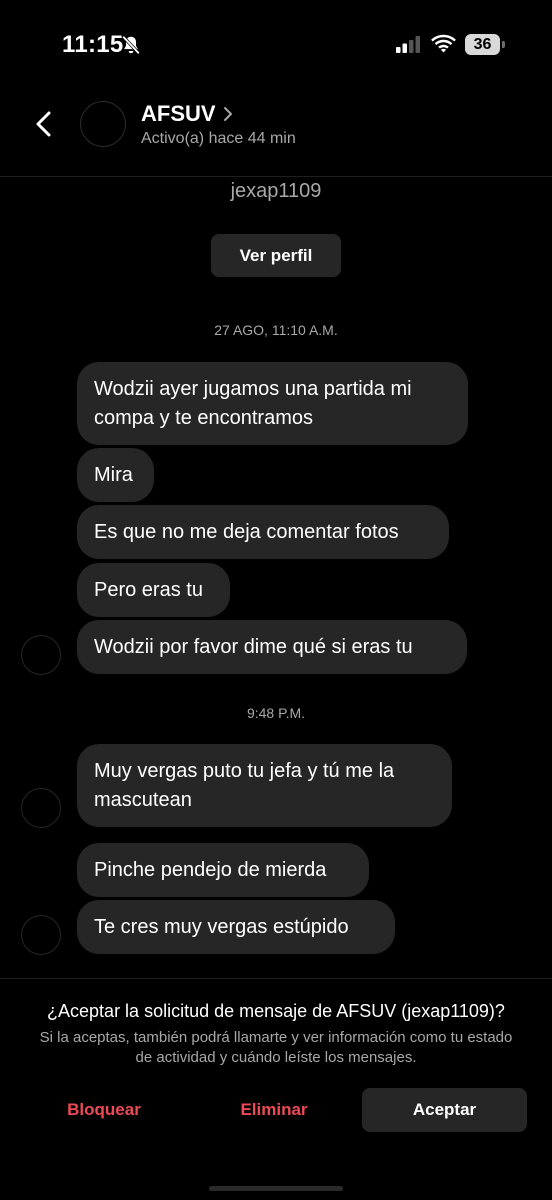  Describe the element at coordinates (482, 44) in the screenshot. I see `battery-level: 36` at that location.